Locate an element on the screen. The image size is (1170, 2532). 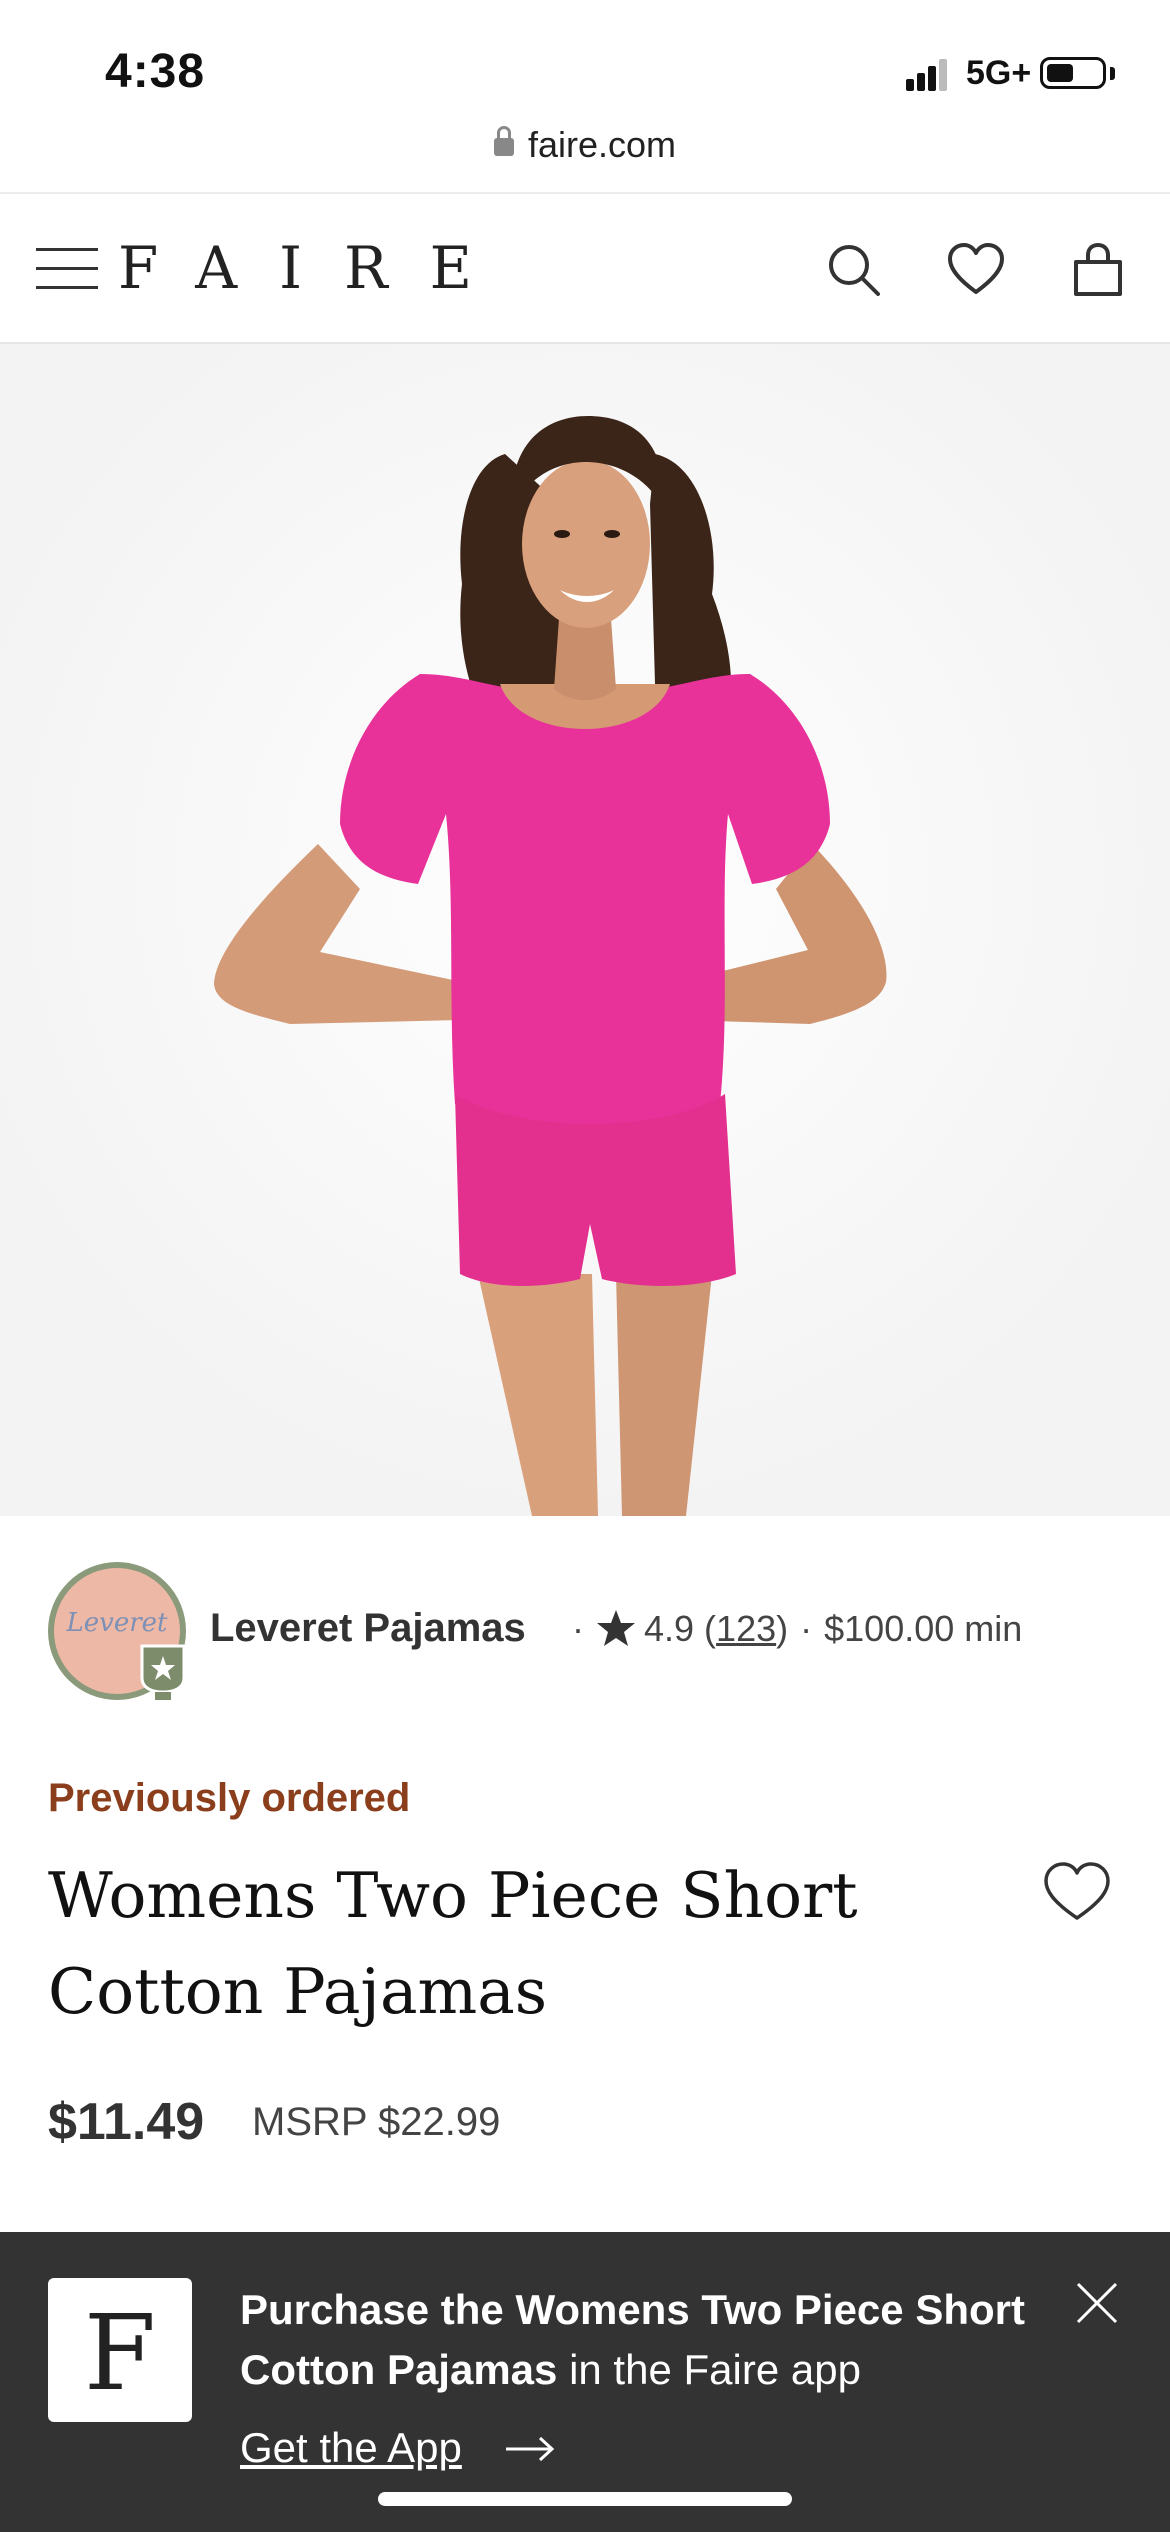
faire-app-logo: F is located at coordinates (120, 2350).